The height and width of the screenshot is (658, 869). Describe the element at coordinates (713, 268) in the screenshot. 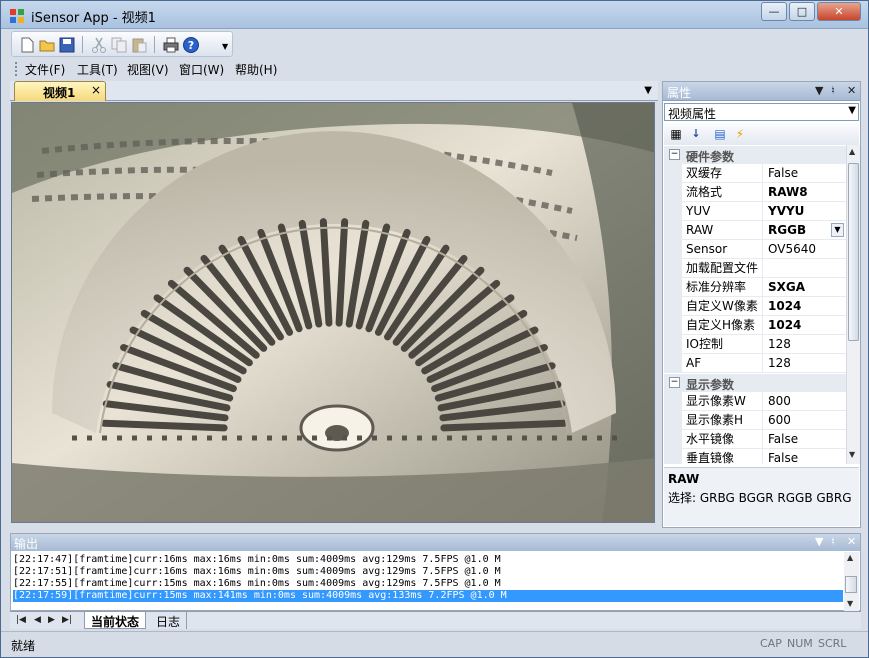

I see `property-name: 加载配置文件` at that location.